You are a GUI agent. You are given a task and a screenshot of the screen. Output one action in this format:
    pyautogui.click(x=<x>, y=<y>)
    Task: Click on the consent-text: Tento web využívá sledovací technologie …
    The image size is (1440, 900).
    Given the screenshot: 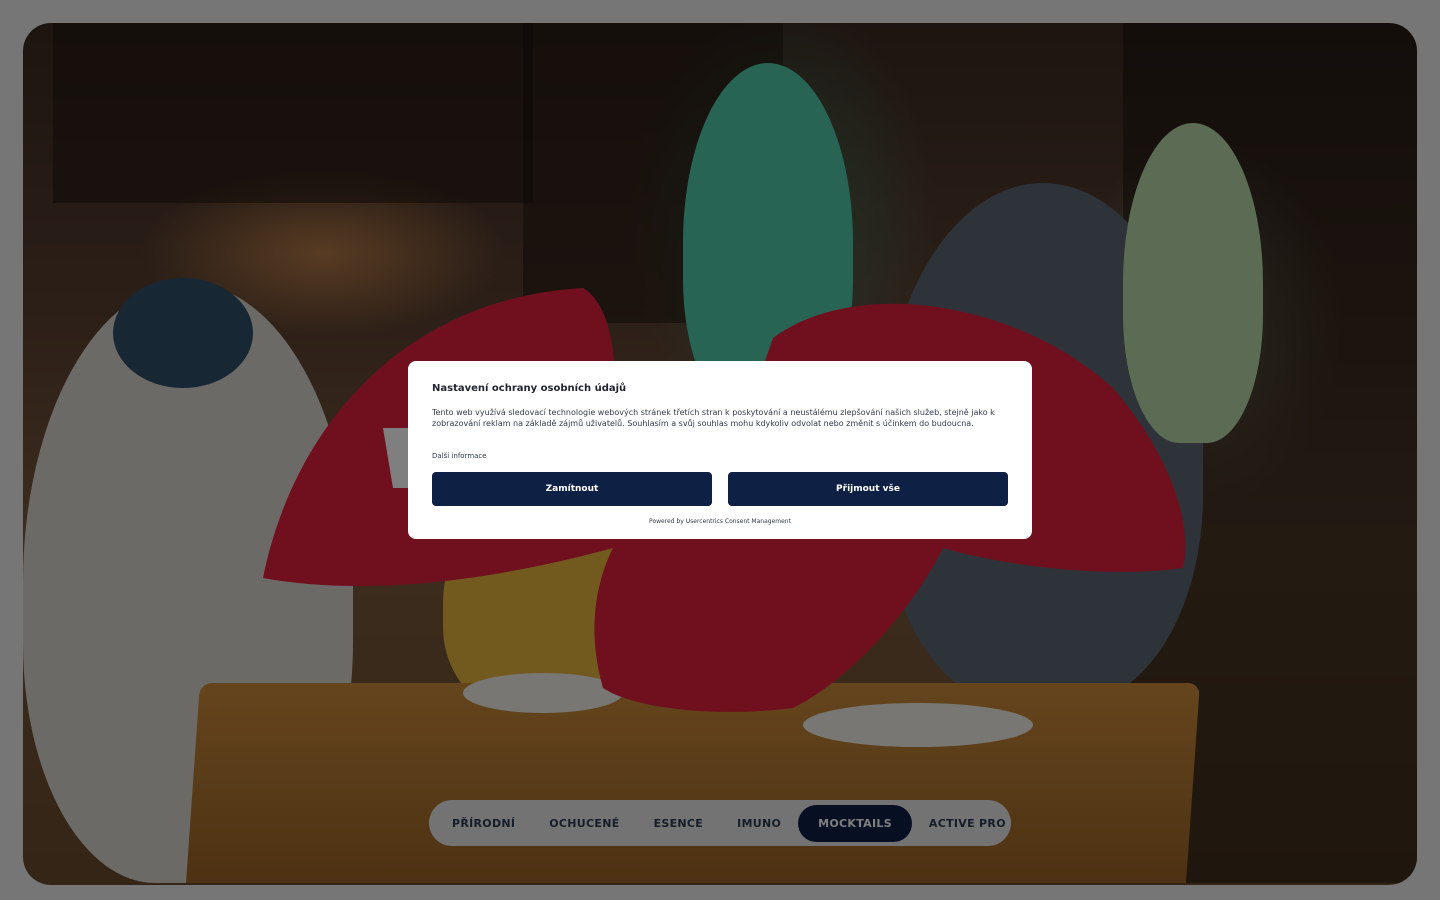 What is the action you would take?
    pyautogui.click(x=713, y=418)
    